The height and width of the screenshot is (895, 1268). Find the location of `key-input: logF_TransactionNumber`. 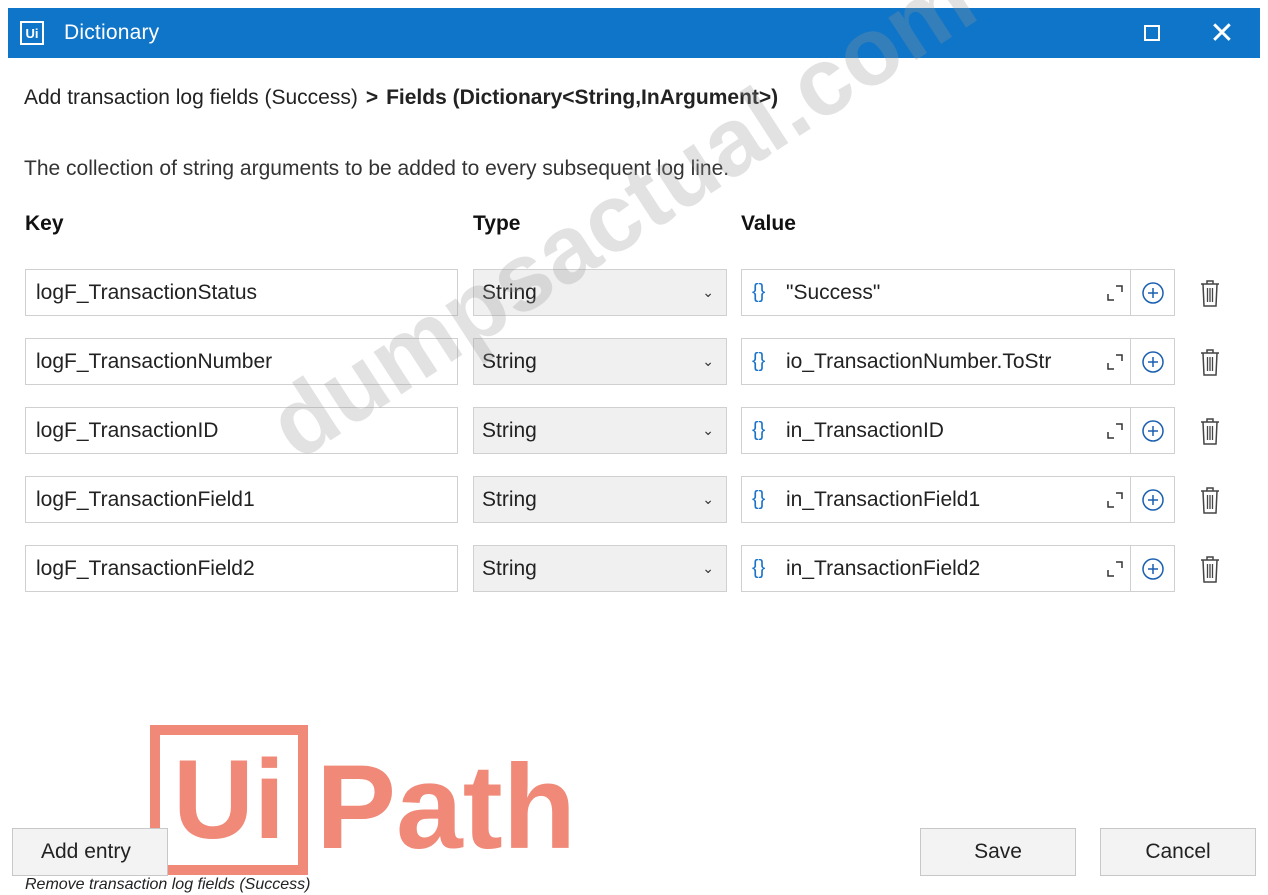

key-input: logF_TransactionNumber is located at coordinates (241, 361).